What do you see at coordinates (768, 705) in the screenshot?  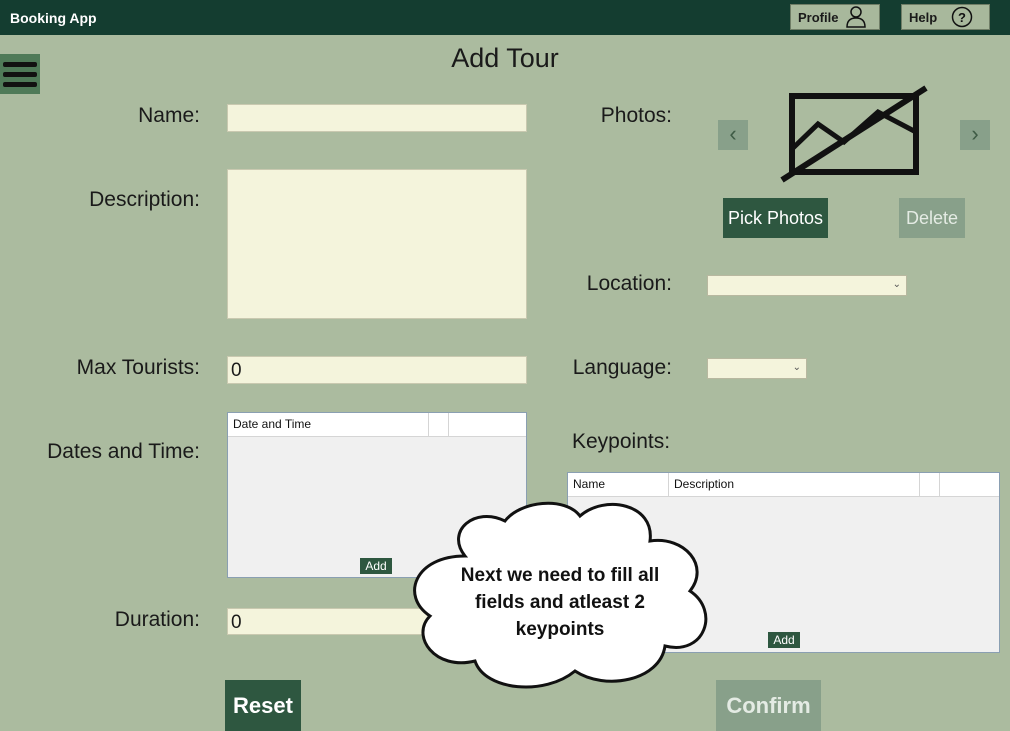 I see `confirm-button: Confirm` at bounding box center [768, 705].